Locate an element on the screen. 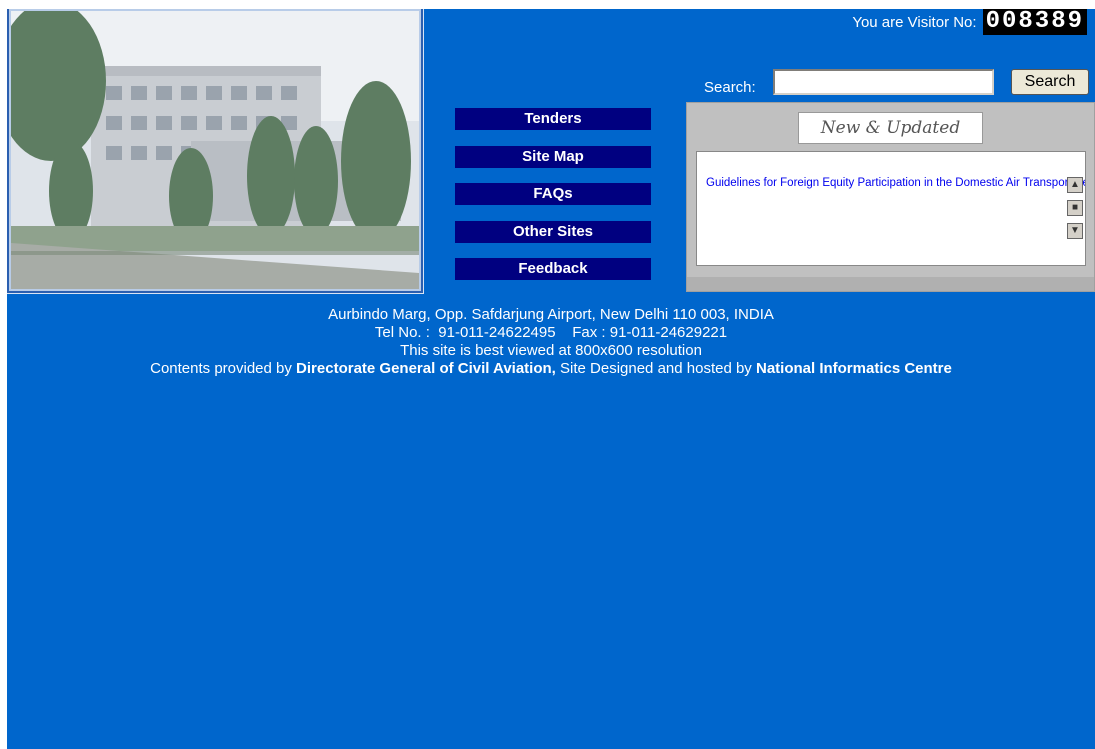 This screenshot has width=1095, height=749. nav-feedback: Feedback is located at coordinates (553, 269).